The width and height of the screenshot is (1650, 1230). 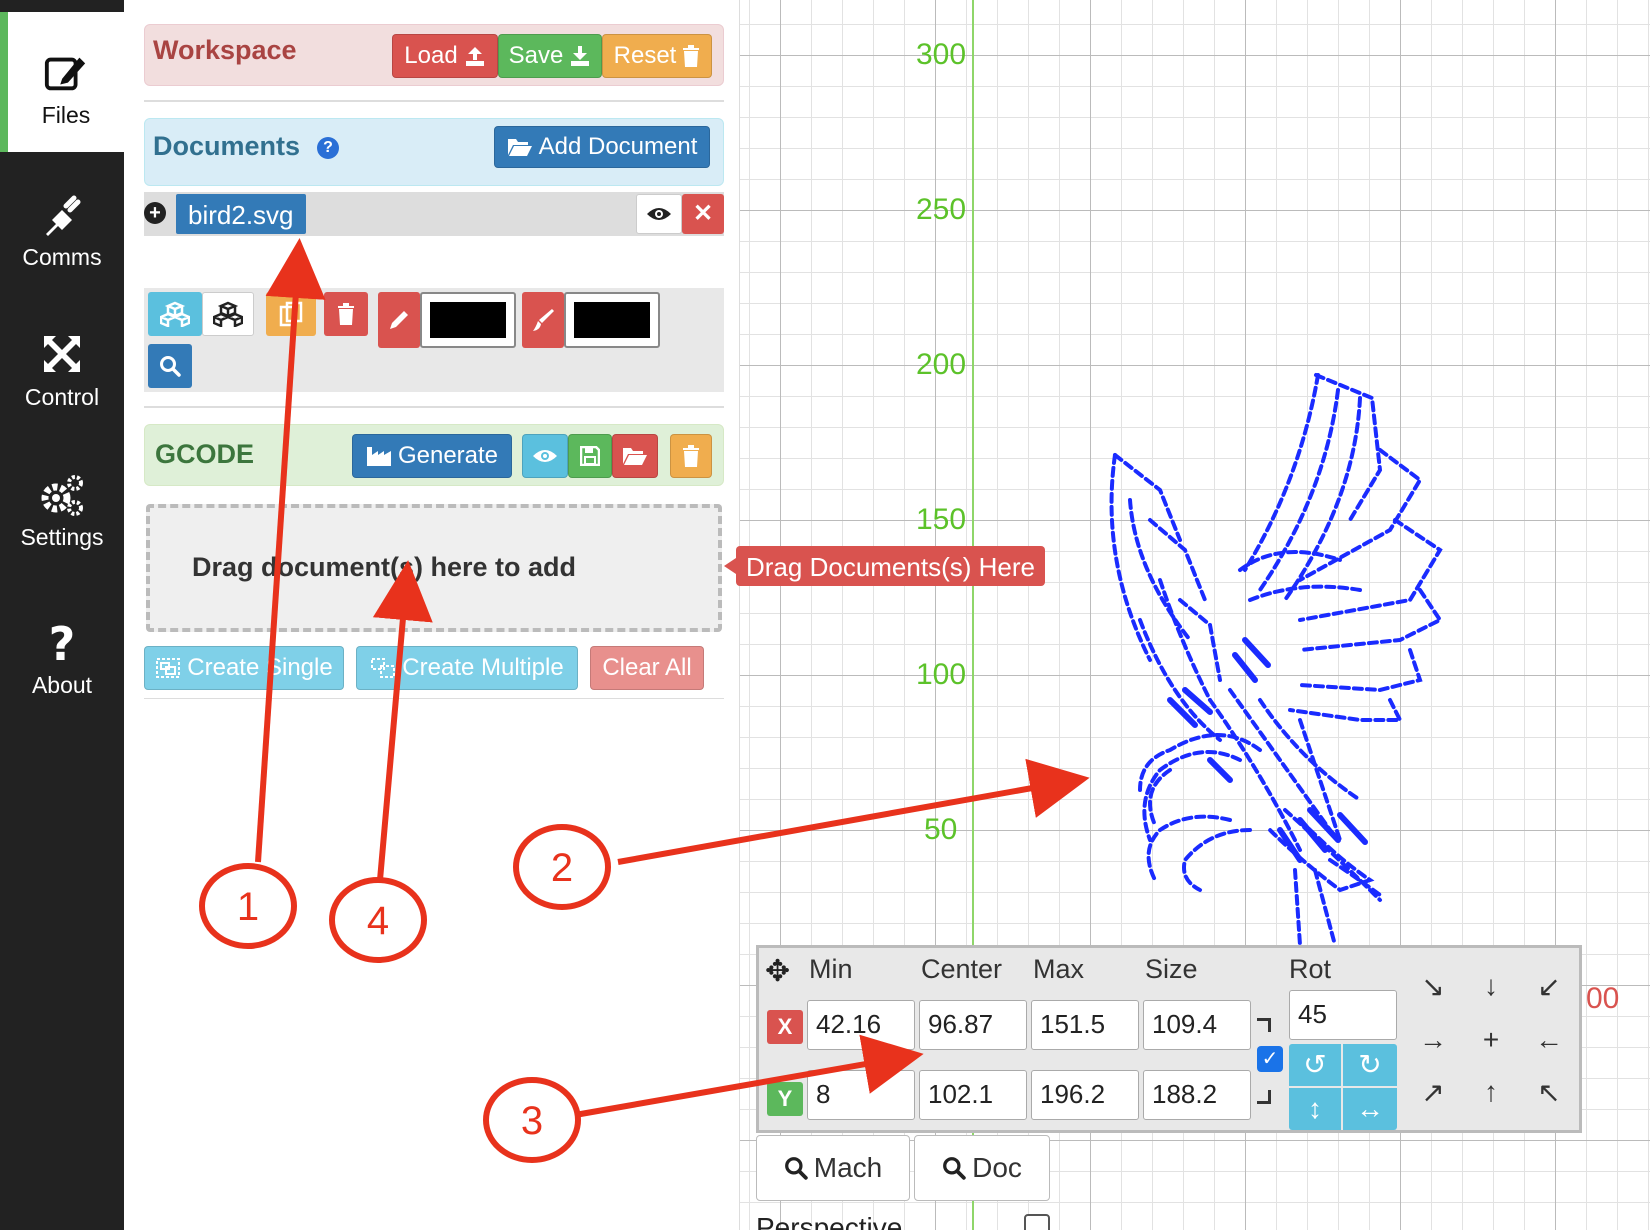 What do you see at coordinates (973, 1095) in the screenshot?
I see `y-center-input: 102.1` at bounding box center [973, 1095].